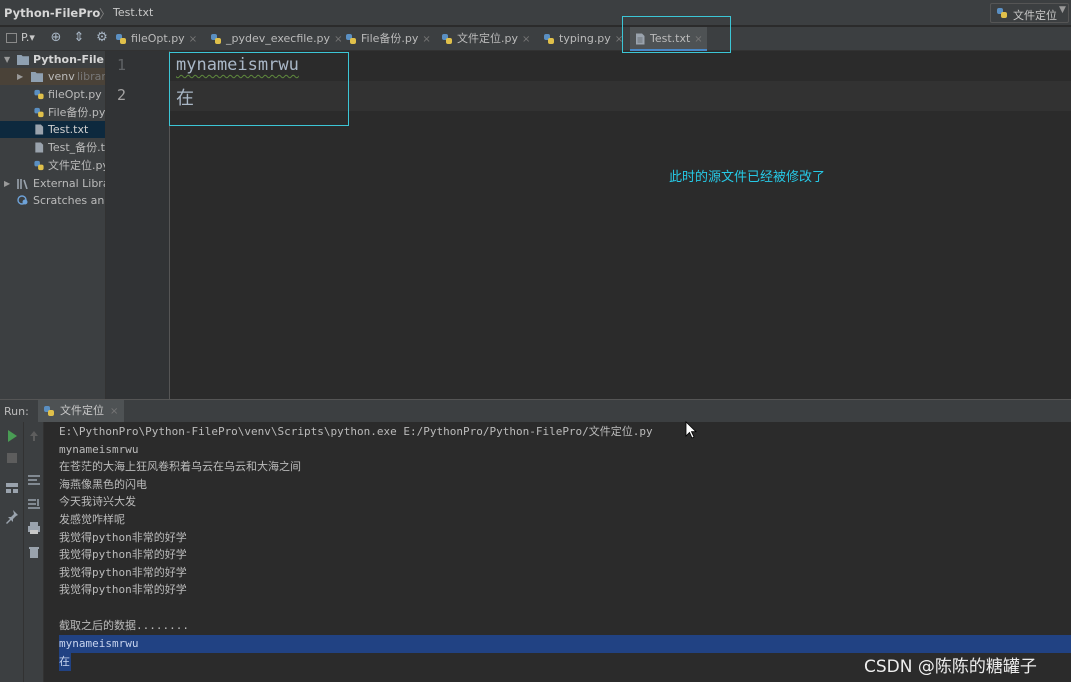 This screenshot has width=1071, height=682. What do you see at coordinates (12, 516) in the screenshot?
I see `pin-icon` at bounding box center [12, 516].